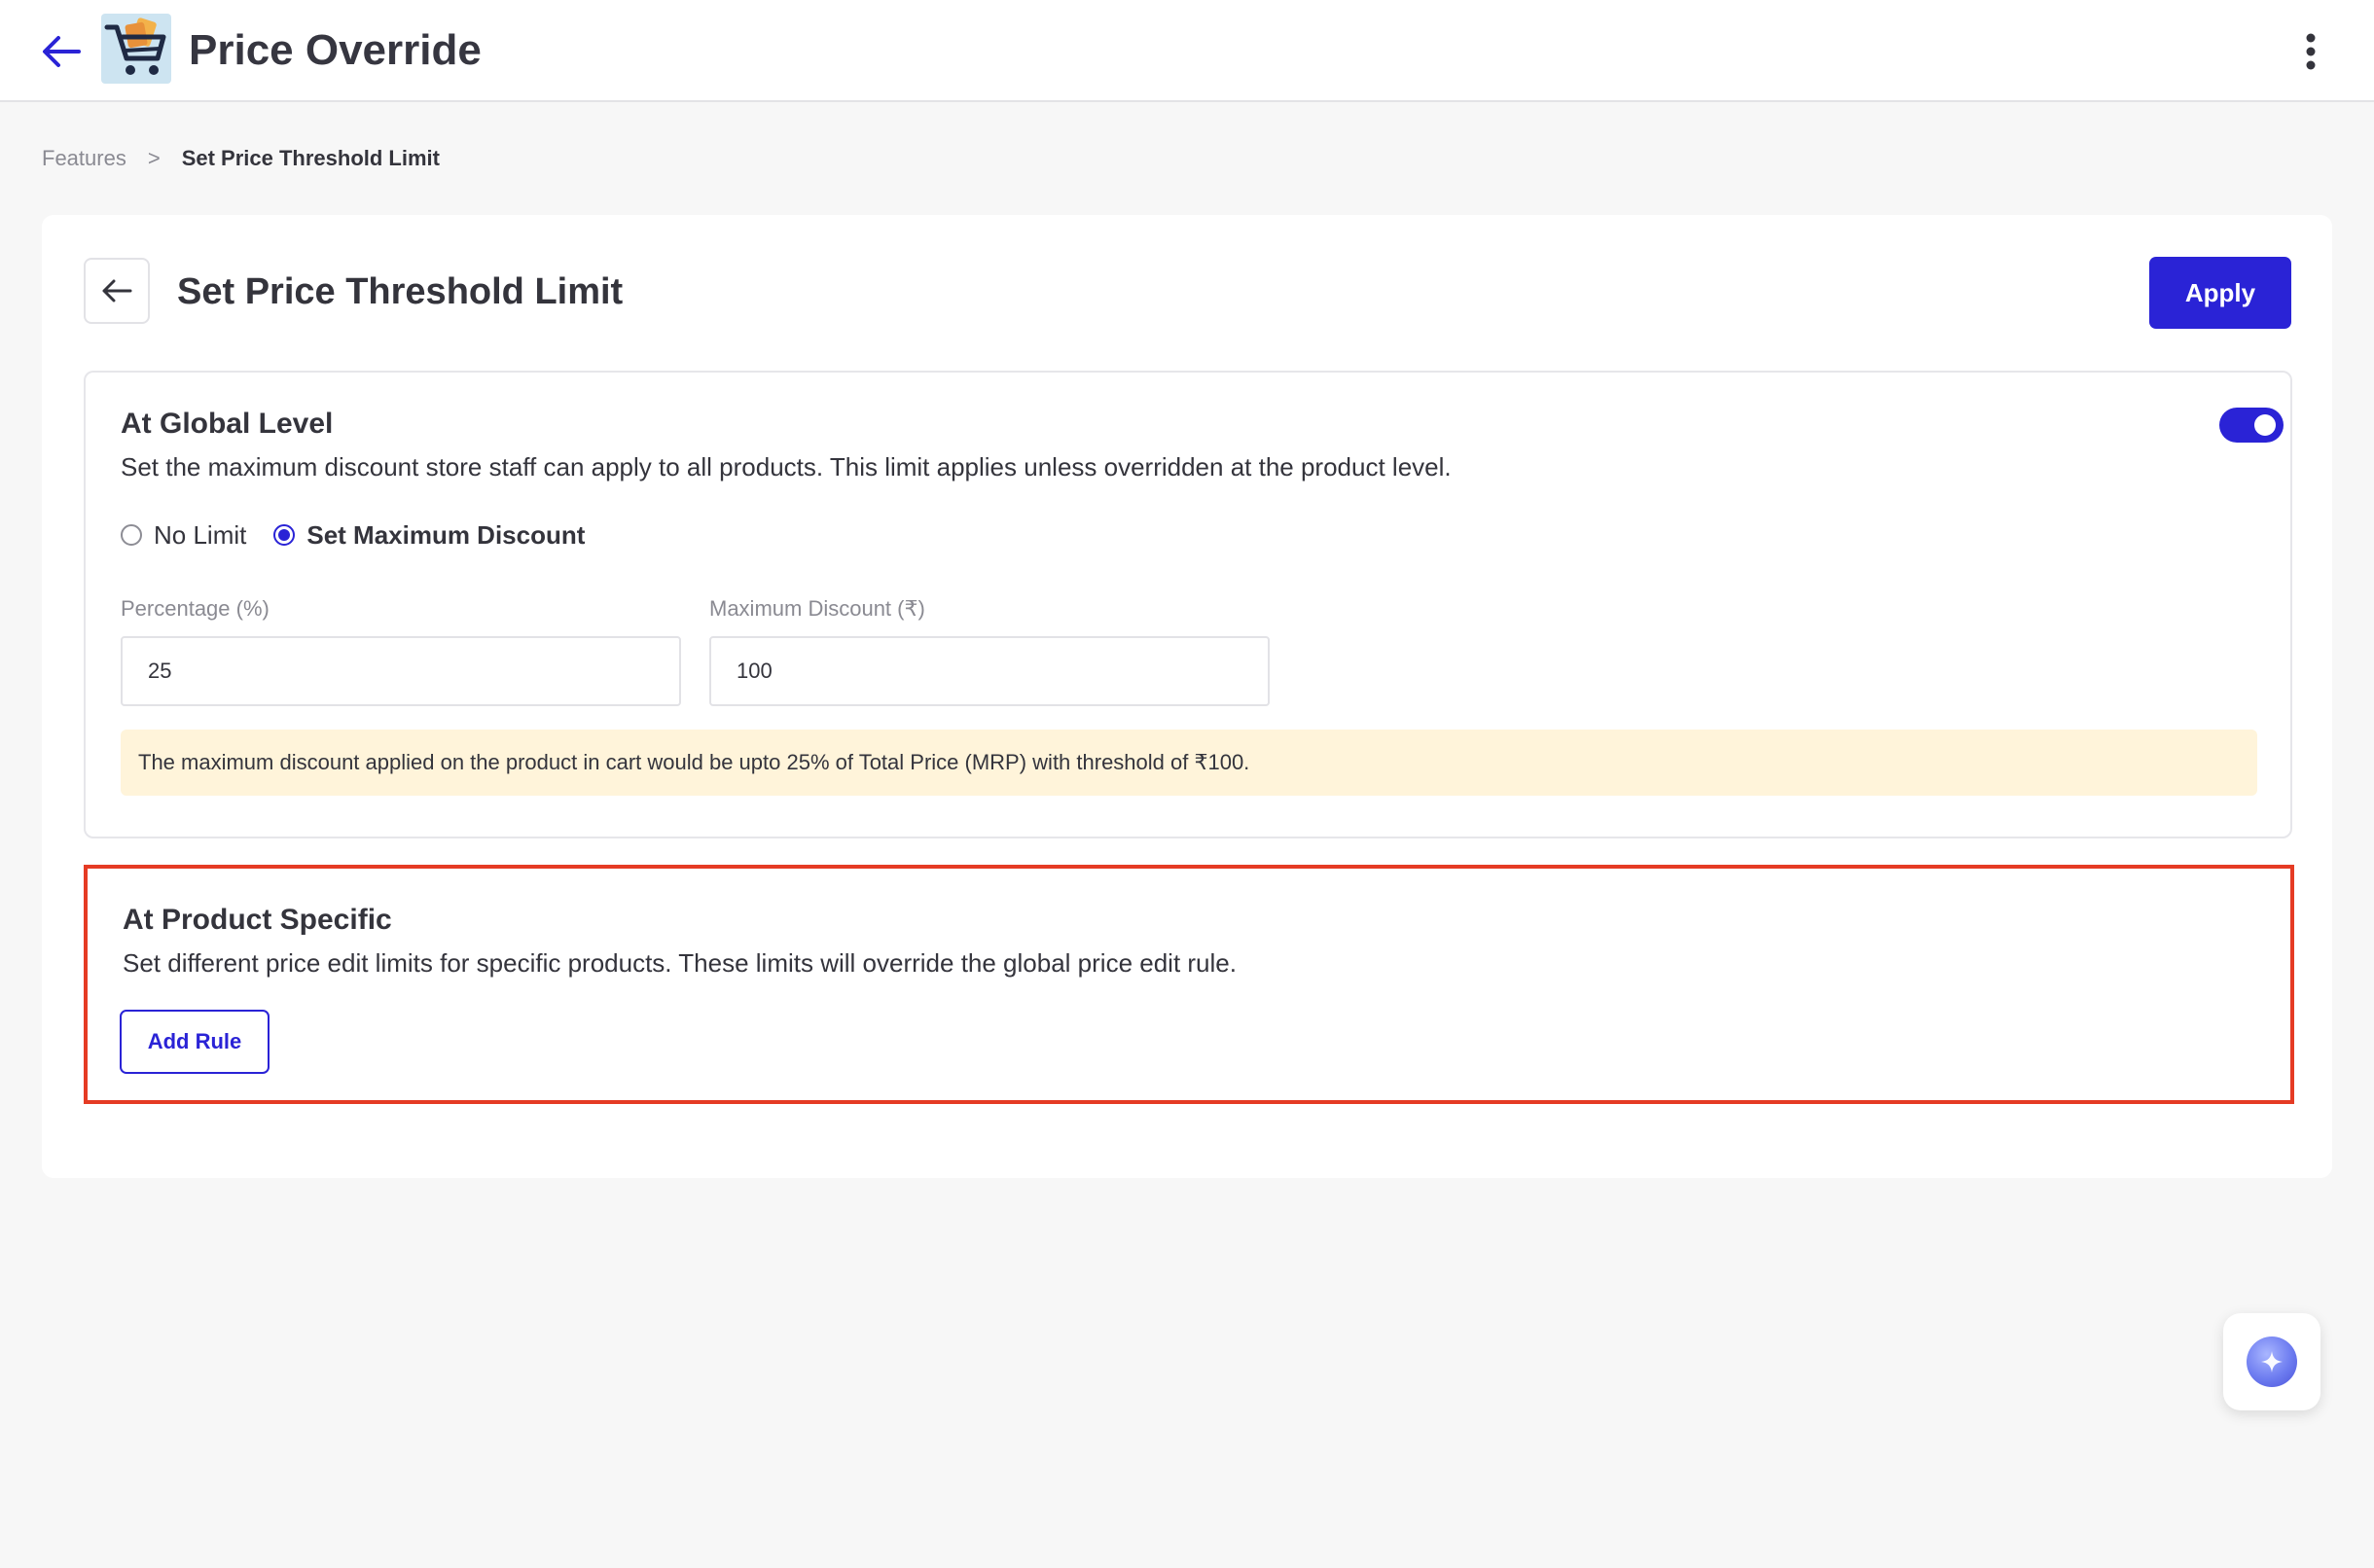 The height and width of the screenshot is (1568, 2374). I want to click on breadcrumb-features-link: Features, so click(84, 158).